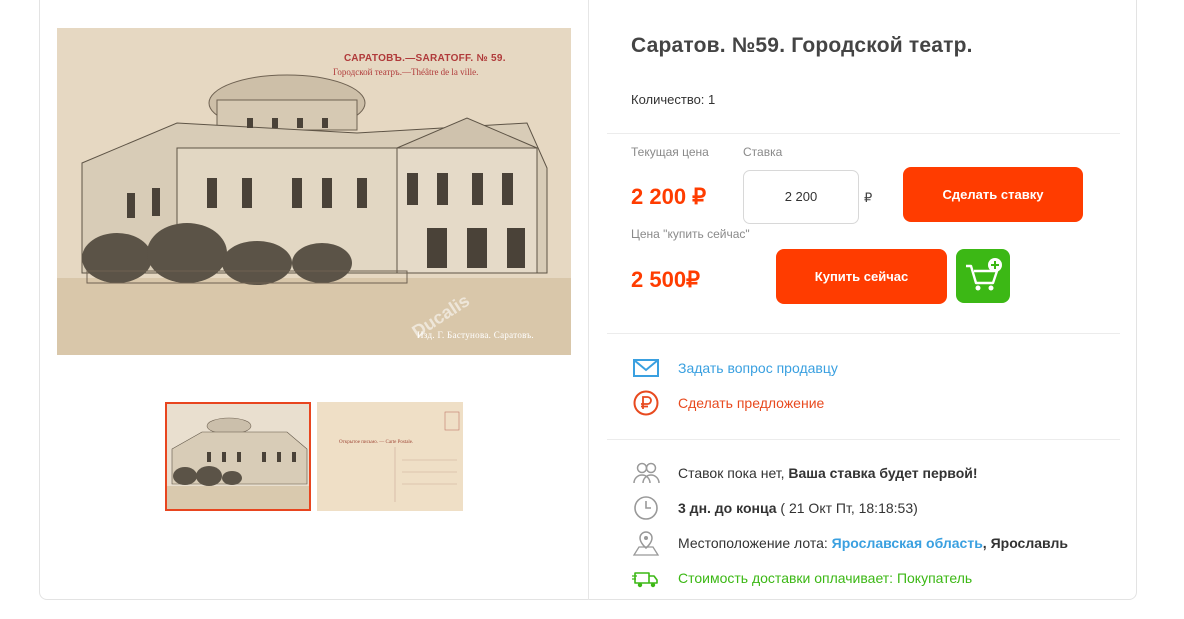 The image size is (1184, 619). Describe the element at coordinates (801, 197) in the screenshot. I see `bid-input: 2 200` at that location.